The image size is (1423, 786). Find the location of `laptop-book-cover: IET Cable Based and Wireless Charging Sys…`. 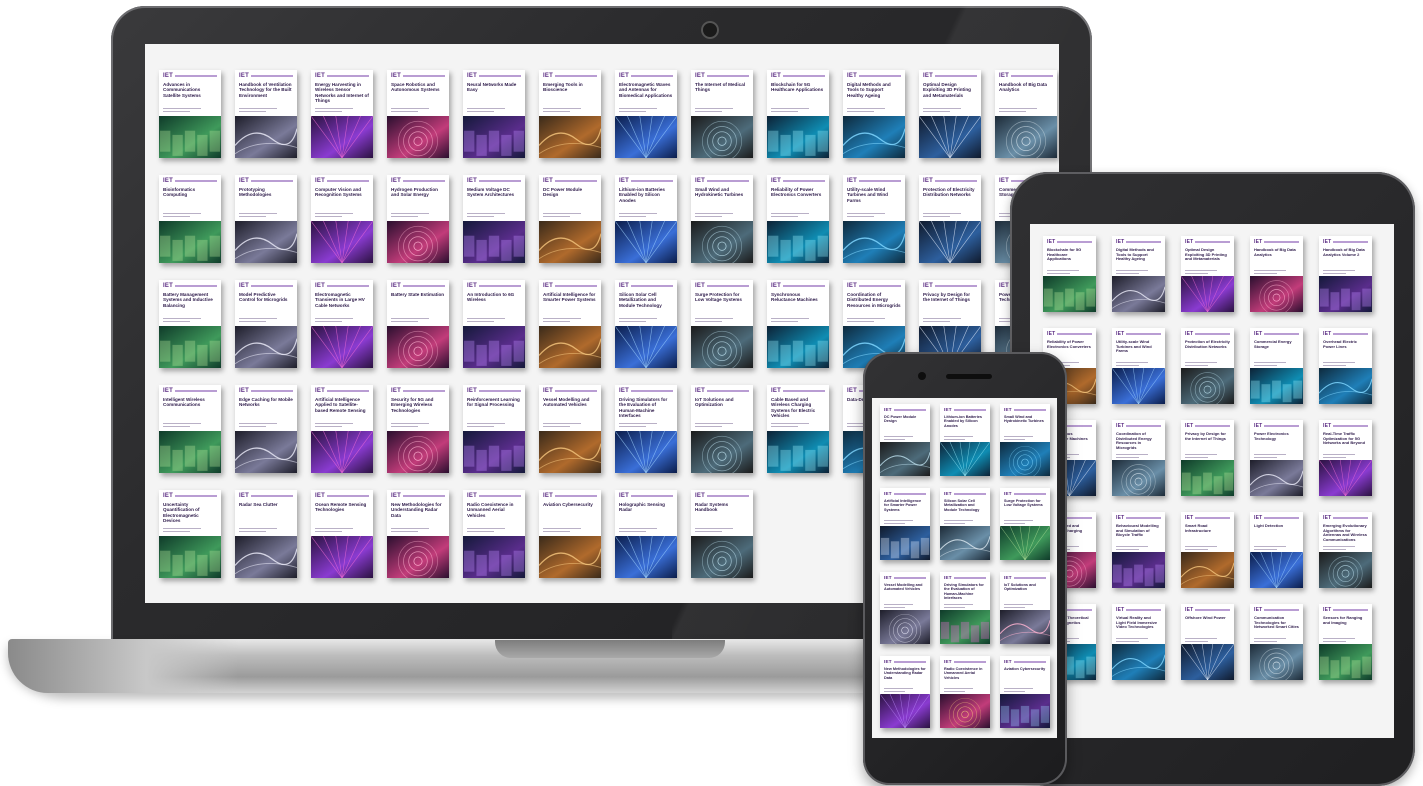

laptop-book-cover: IET Cable Based and Wireless Charging Sys… is located at coordinates (798, 429).